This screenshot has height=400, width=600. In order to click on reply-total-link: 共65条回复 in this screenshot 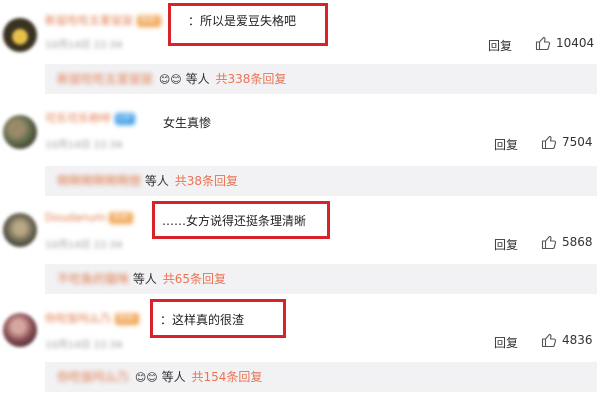, I will do `click(194, 279)`.